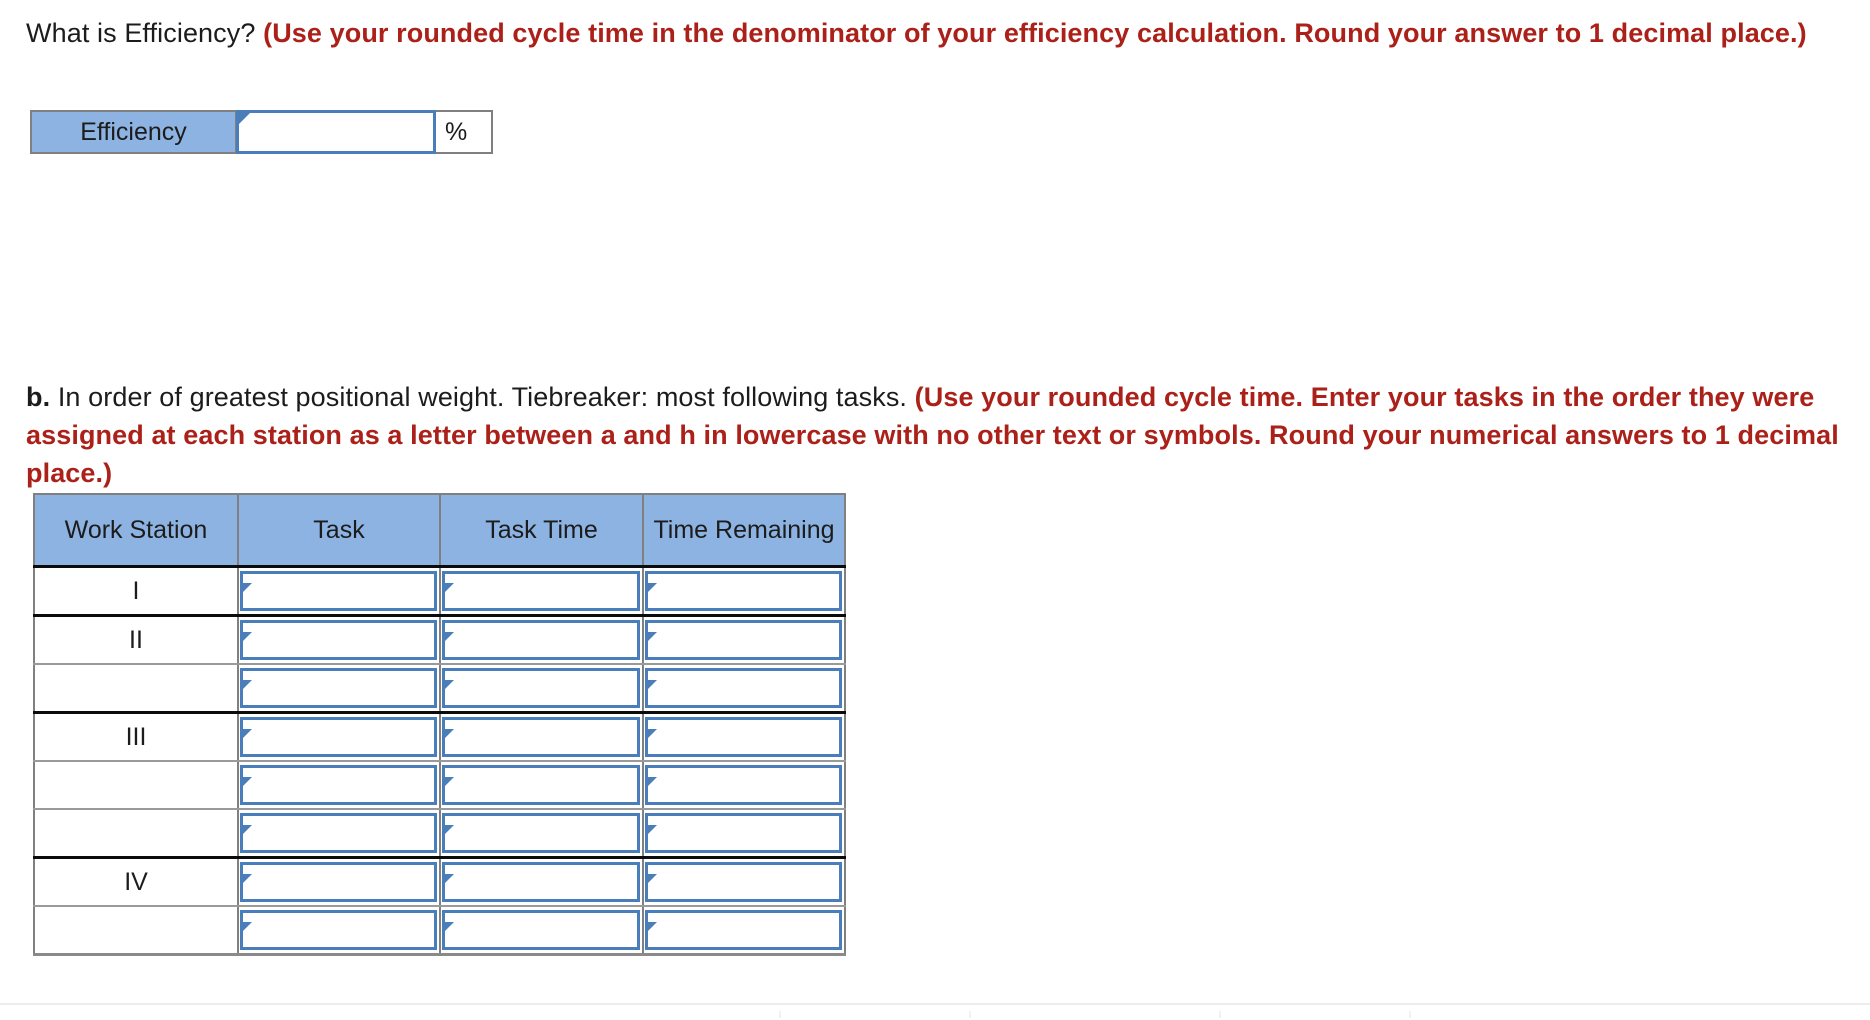  I want to click on column-header-time-remaining: Time Remaining, so click(744, 530).